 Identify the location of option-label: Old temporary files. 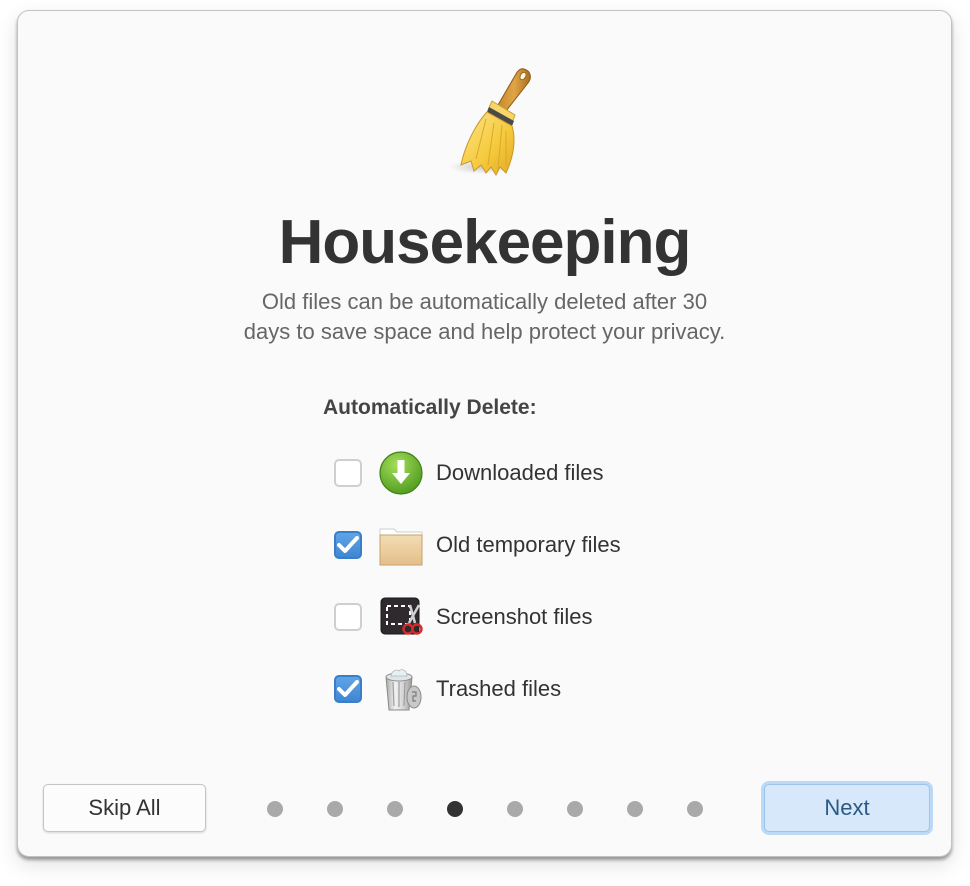
(528, 544).